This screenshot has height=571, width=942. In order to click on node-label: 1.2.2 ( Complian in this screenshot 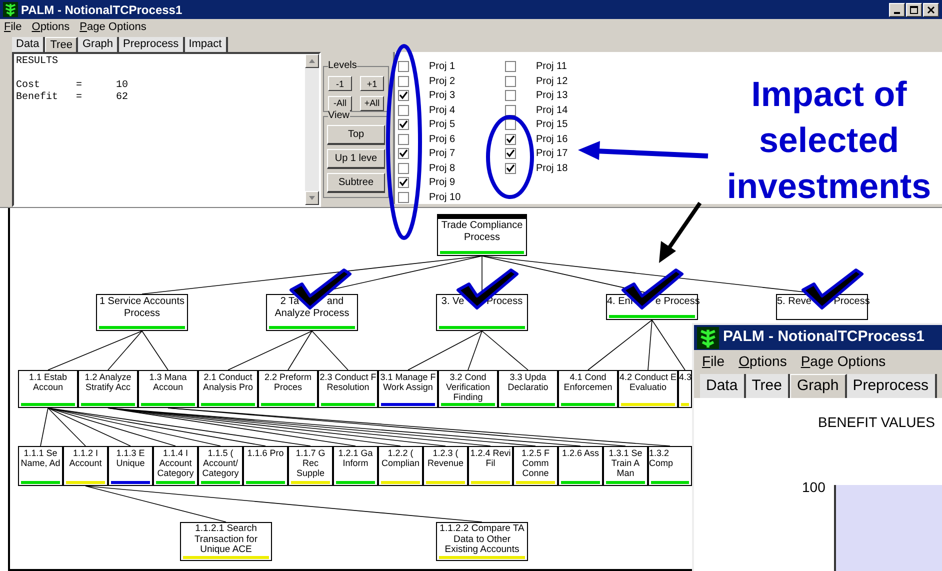, I will do `click(400, 458)`.